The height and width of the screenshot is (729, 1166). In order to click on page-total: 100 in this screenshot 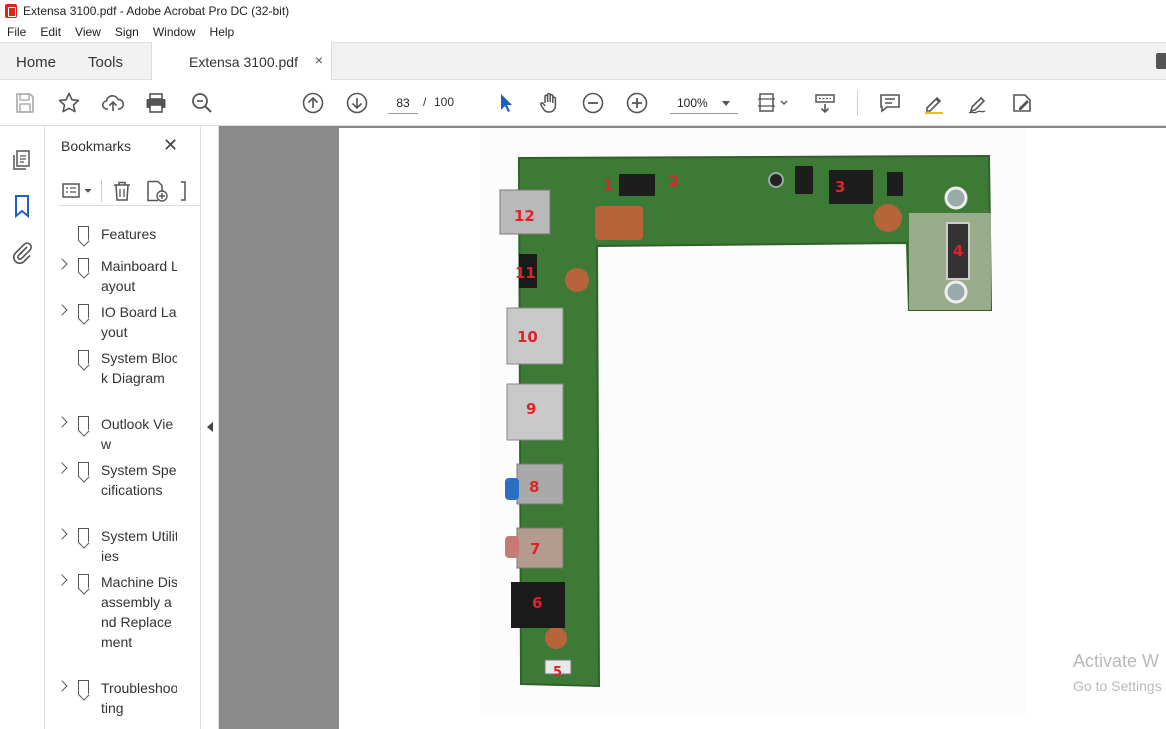, I will do `click(444, 102)`.